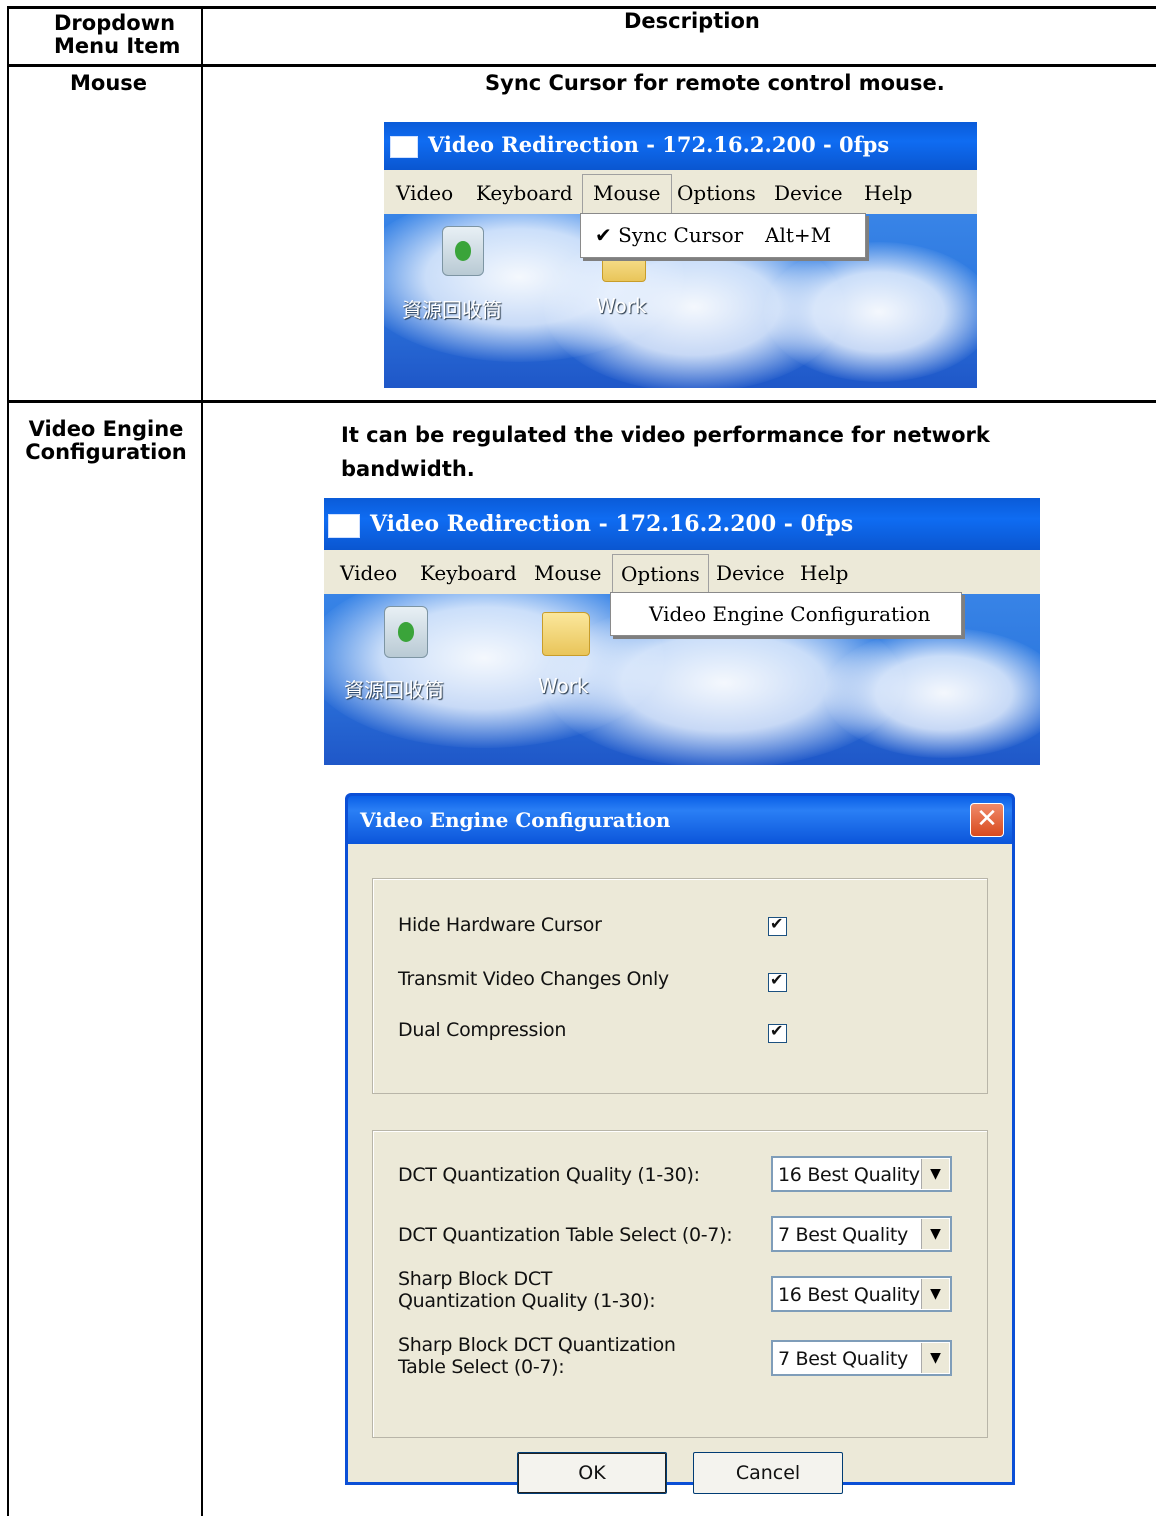  Describe the element at coordinates (715, 83) in the screenshot. I see `row-mouse-description: Sync Cursor for remote control mouse.` at that location.